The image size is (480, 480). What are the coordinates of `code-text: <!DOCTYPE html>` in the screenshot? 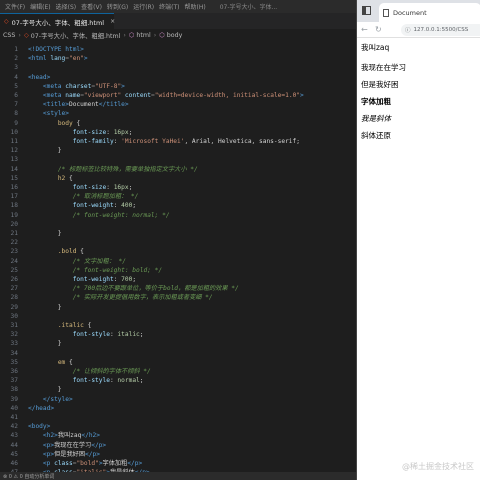 It's located at (56, 49).